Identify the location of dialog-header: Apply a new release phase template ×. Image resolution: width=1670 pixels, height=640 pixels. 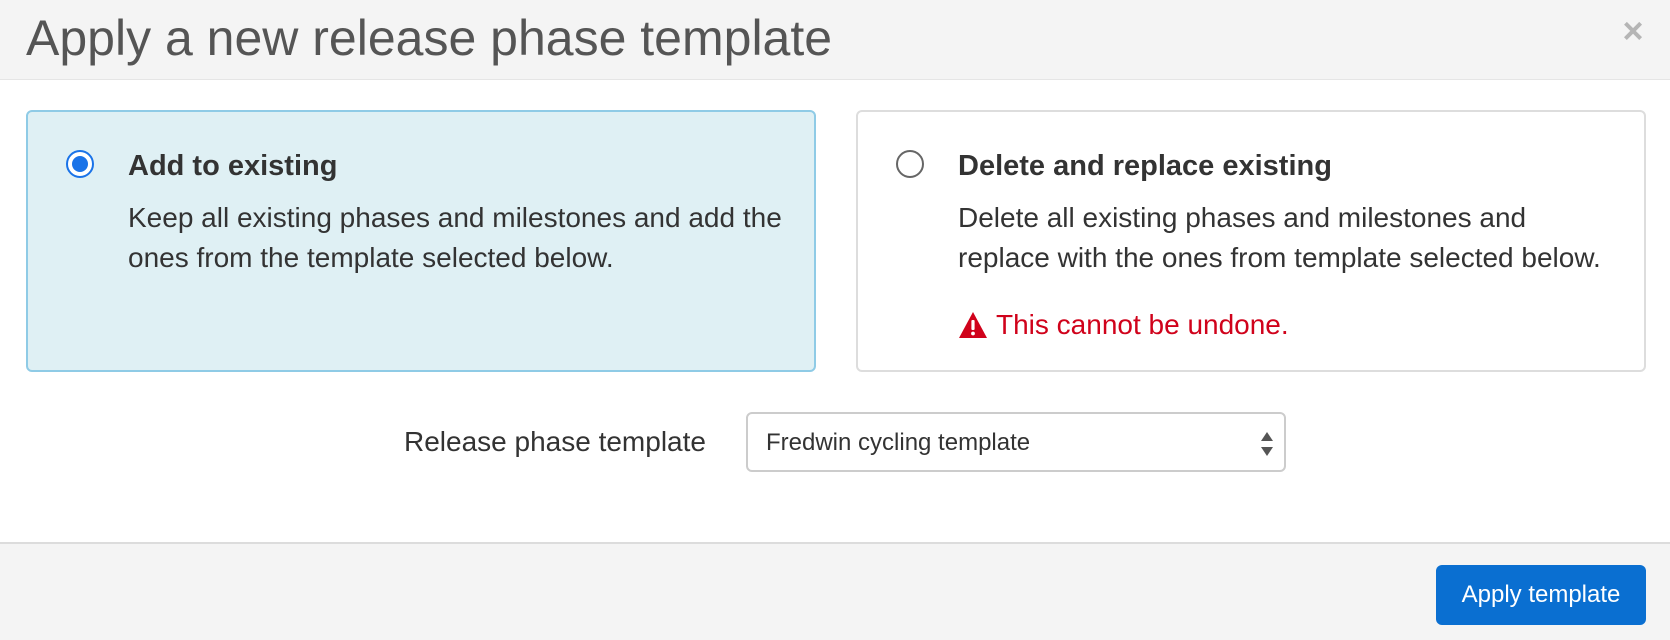
(835, 40).